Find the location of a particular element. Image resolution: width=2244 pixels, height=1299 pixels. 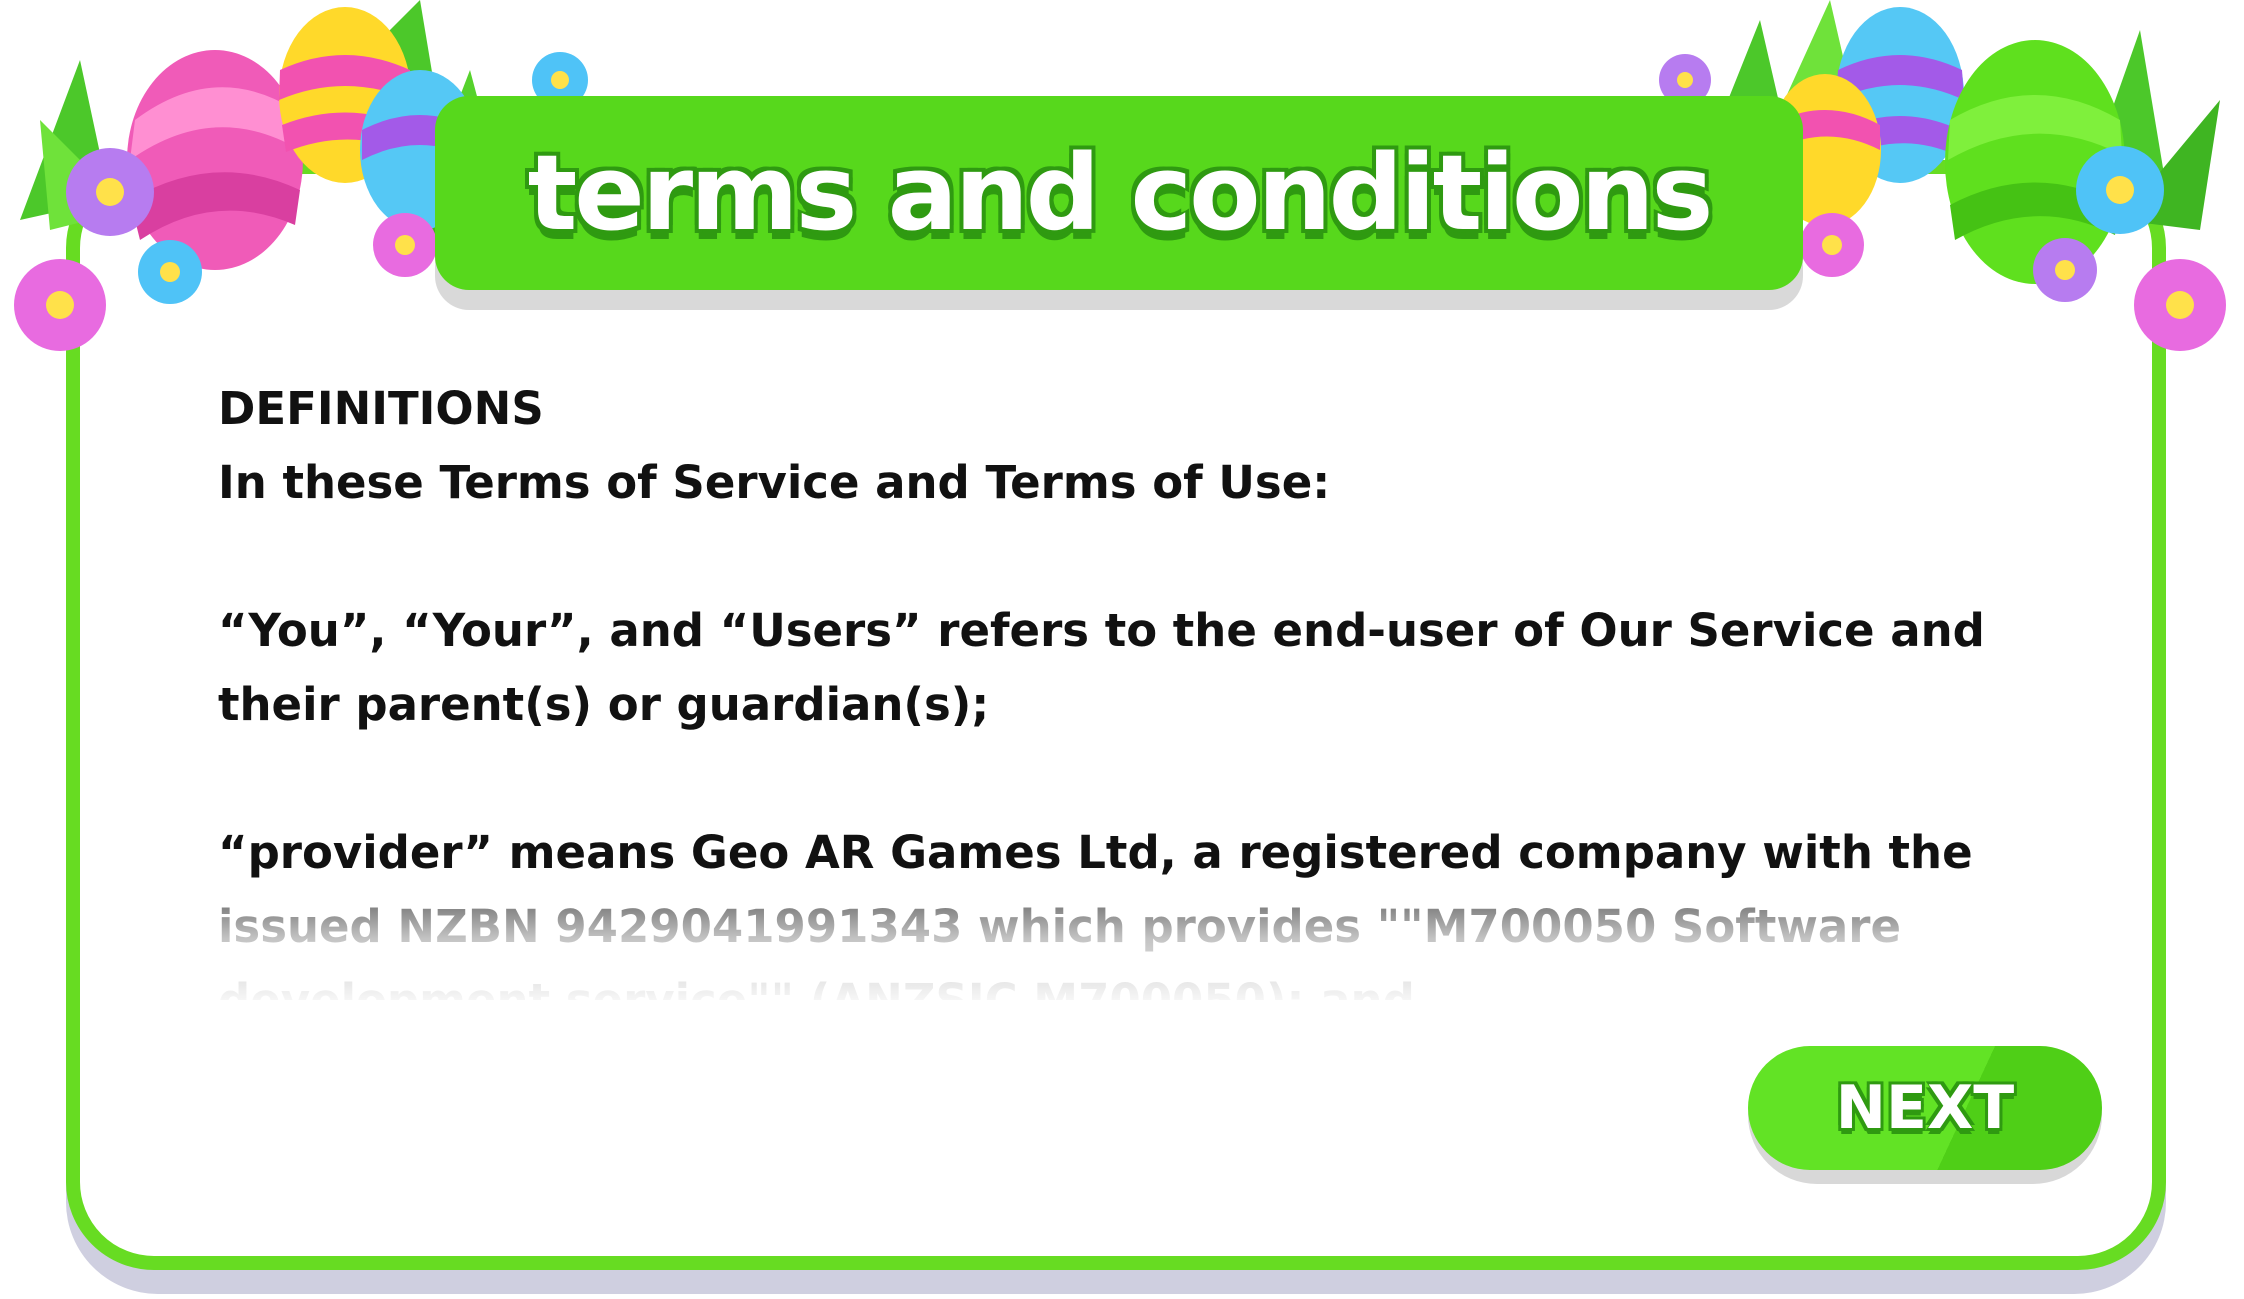

page-title: terms and conditions is located at coordinates (1120, 193).